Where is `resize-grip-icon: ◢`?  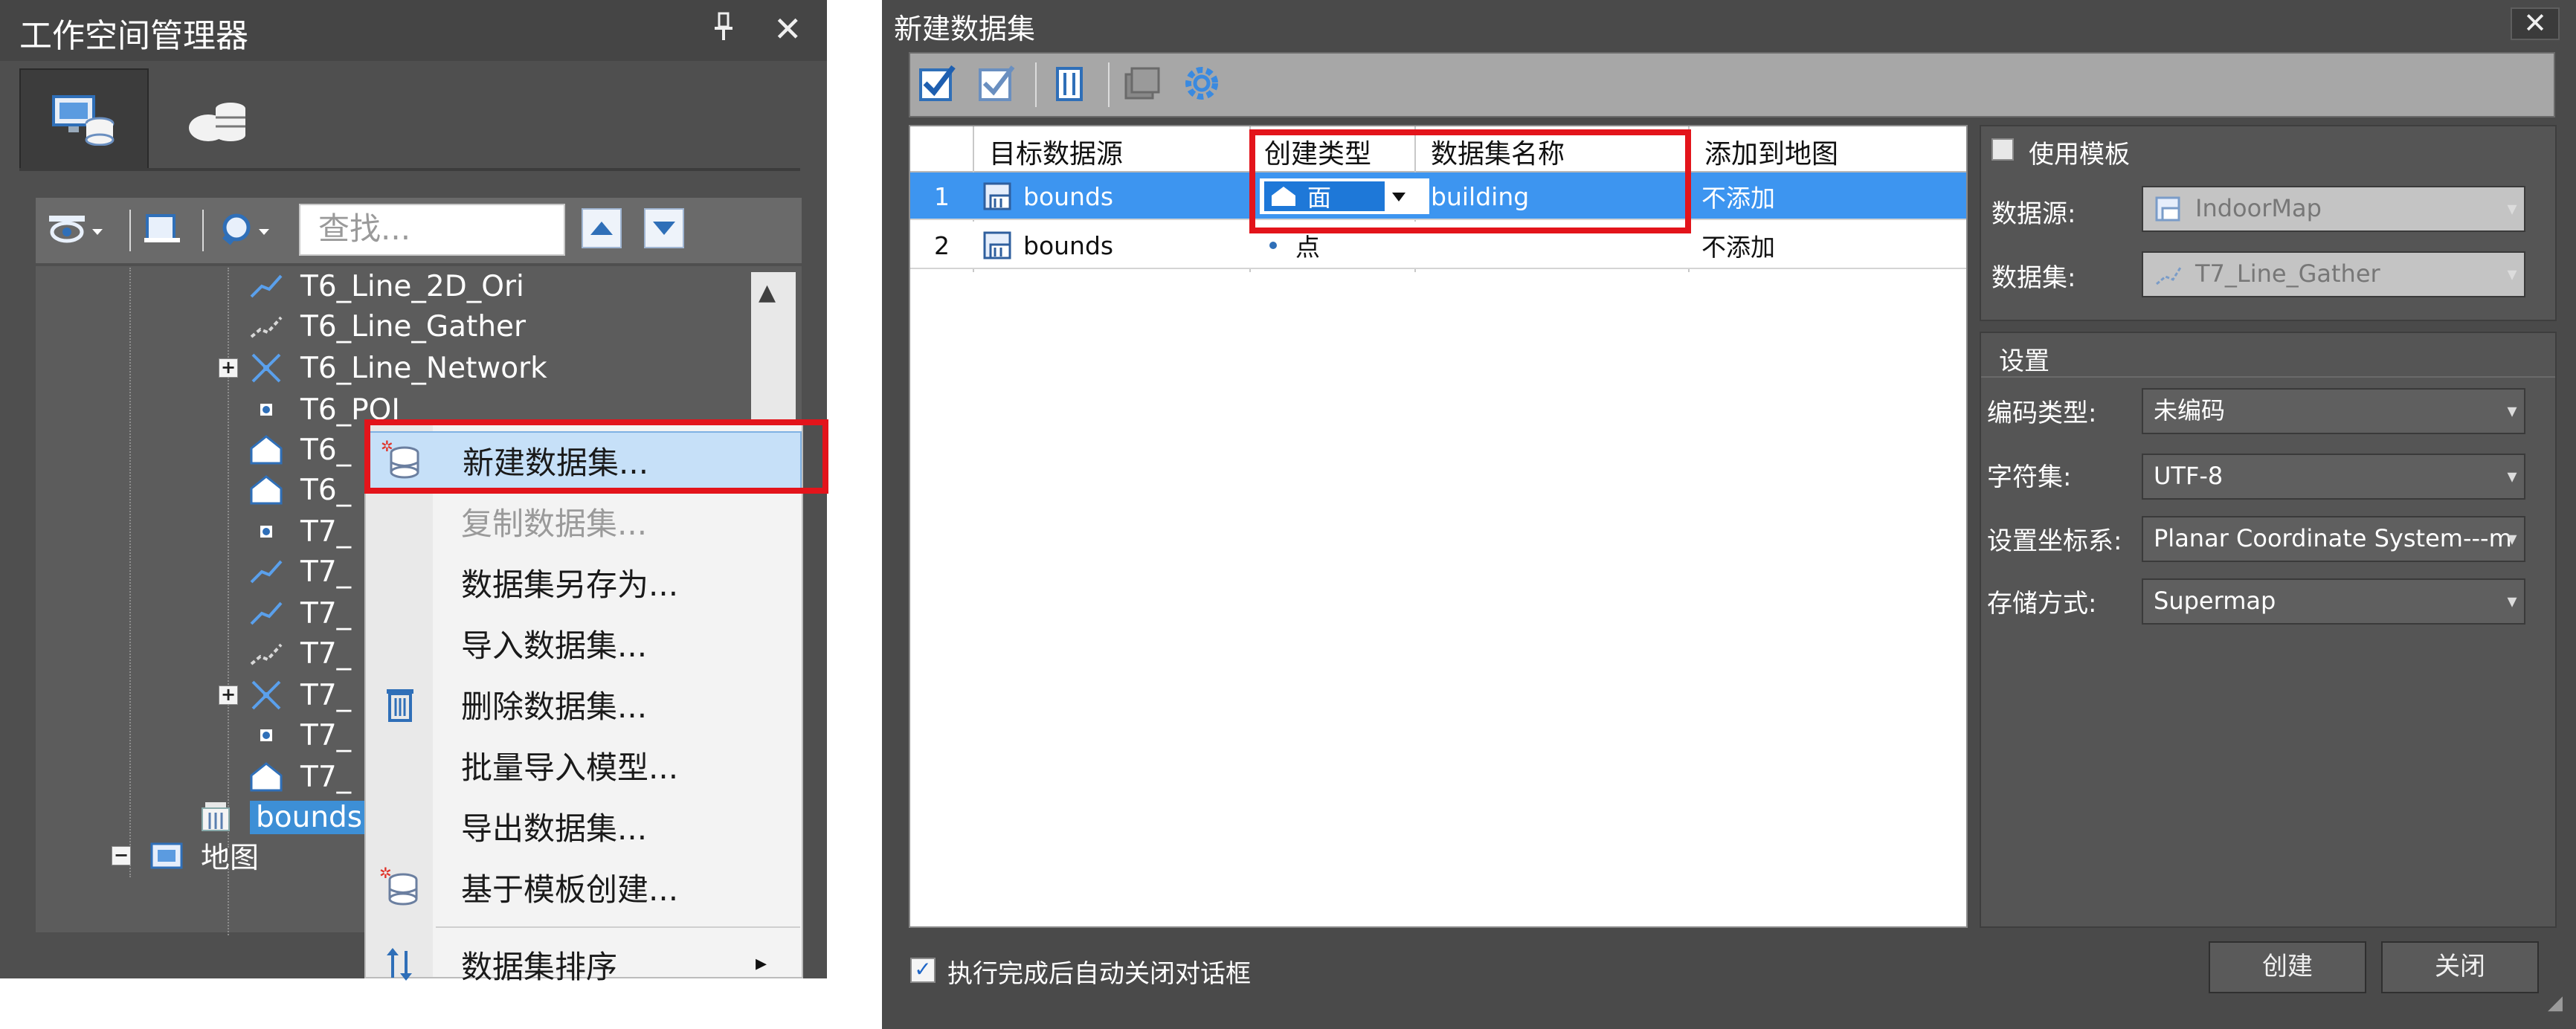 resize-grip-icon: ◢ is located at coordinates (2555, 1003).